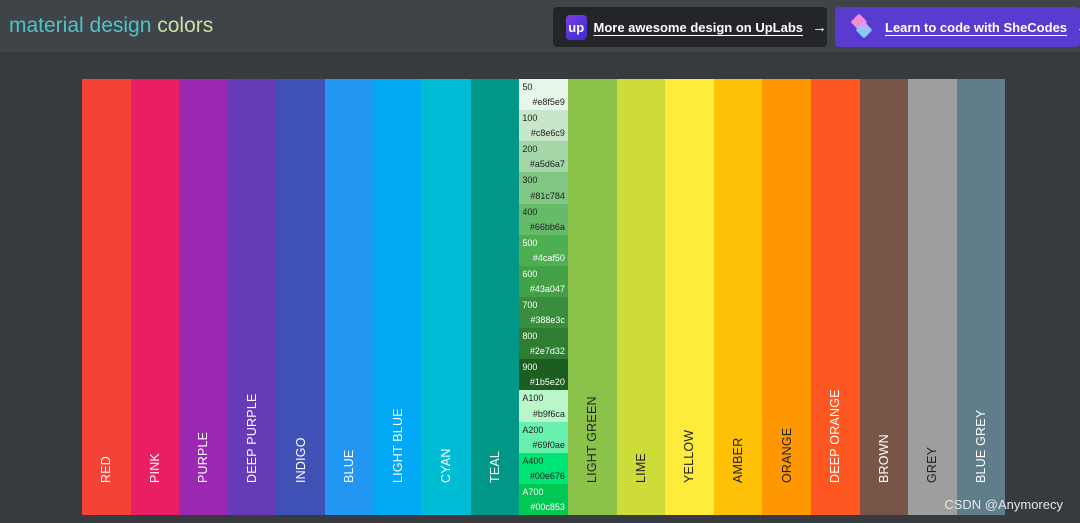  Describe the element at coordinates (543, 437) in the screenshot. I see `shade-swatch: A200 #69f0ae` at that location.